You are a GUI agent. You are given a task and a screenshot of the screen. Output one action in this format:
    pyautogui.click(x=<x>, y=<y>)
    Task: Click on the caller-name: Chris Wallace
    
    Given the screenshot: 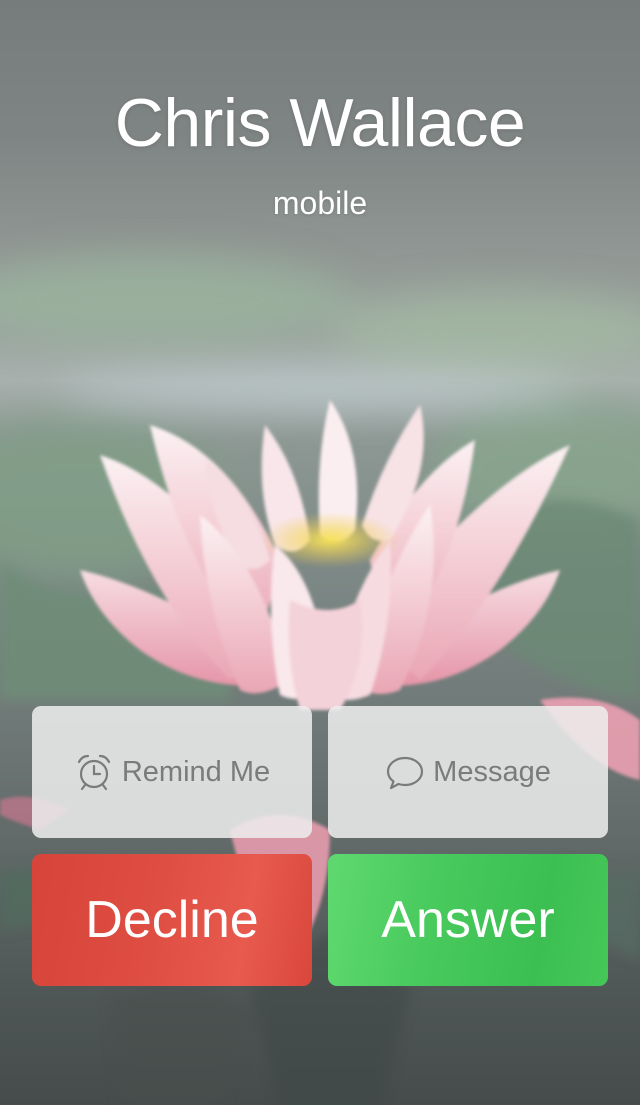 What is the action you would take?
    pyautogui.click(x=320, y=123)
    